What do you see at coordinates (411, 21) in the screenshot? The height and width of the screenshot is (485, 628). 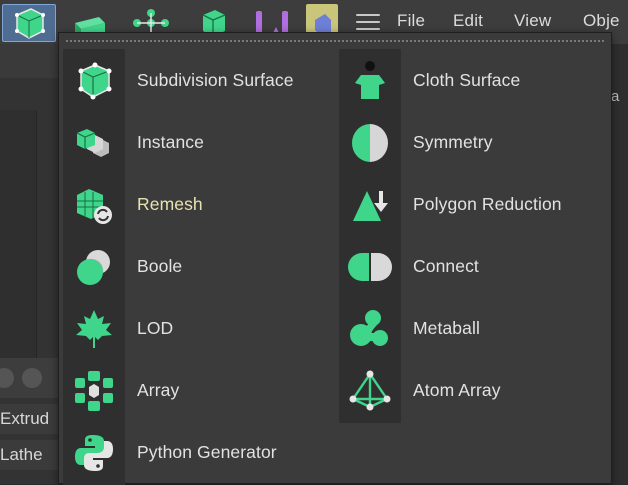 I see `menu-file: File` at bounding box center [411, 21].